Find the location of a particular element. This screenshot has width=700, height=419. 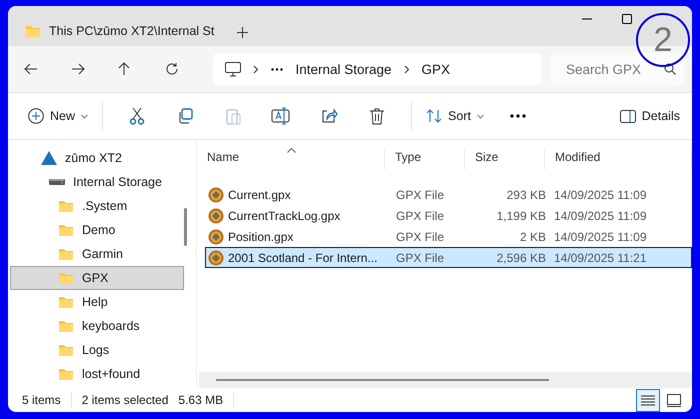

maximize-icon is located at coordinates (627, 19).